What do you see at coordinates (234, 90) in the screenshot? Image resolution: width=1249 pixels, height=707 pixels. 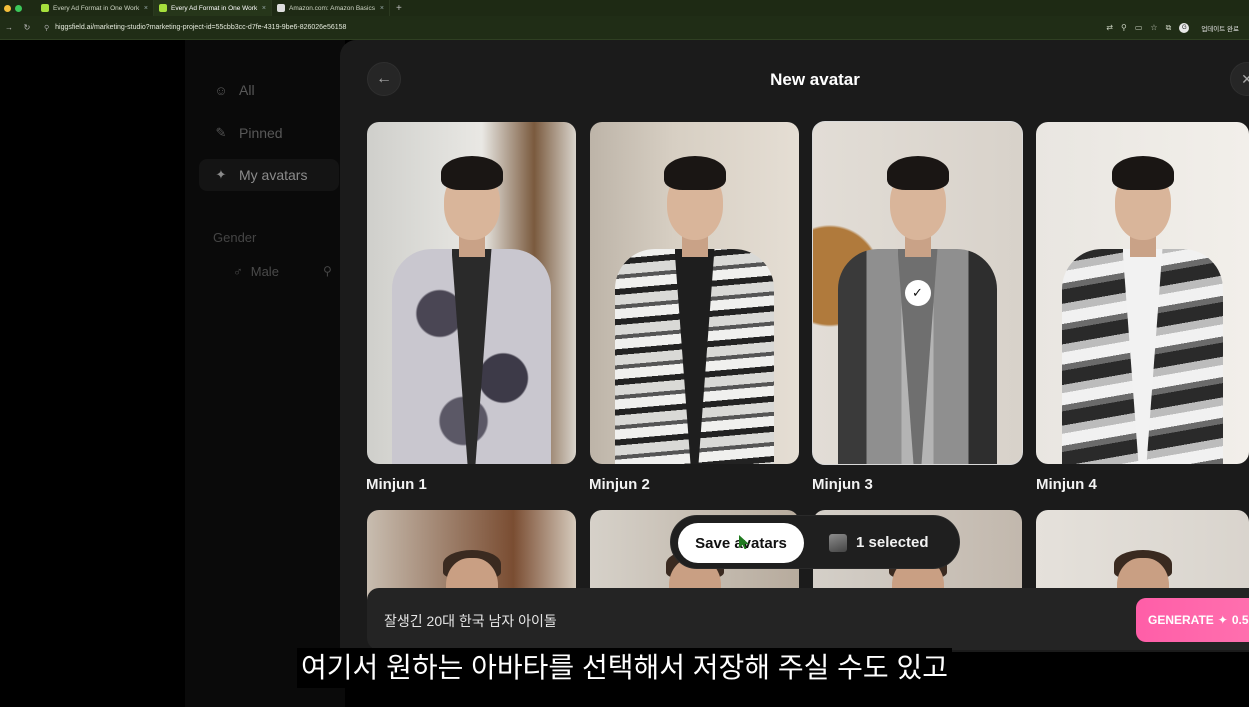 I see `nav-item-all: ☺ All` at bounding box center [234, 90].